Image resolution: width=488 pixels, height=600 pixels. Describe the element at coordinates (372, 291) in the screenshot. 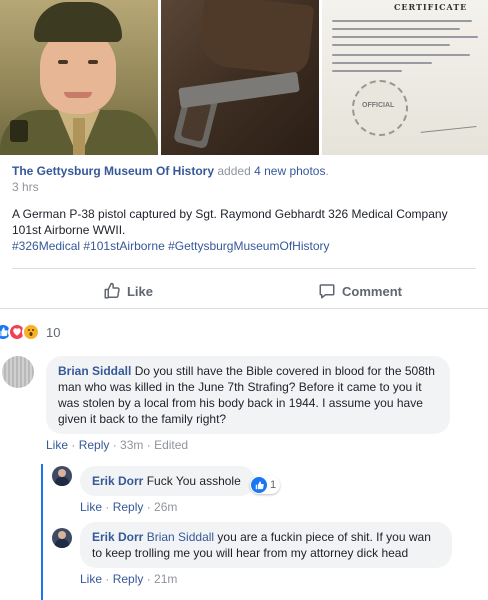

I see `comment-button-label: Comment` at that location.